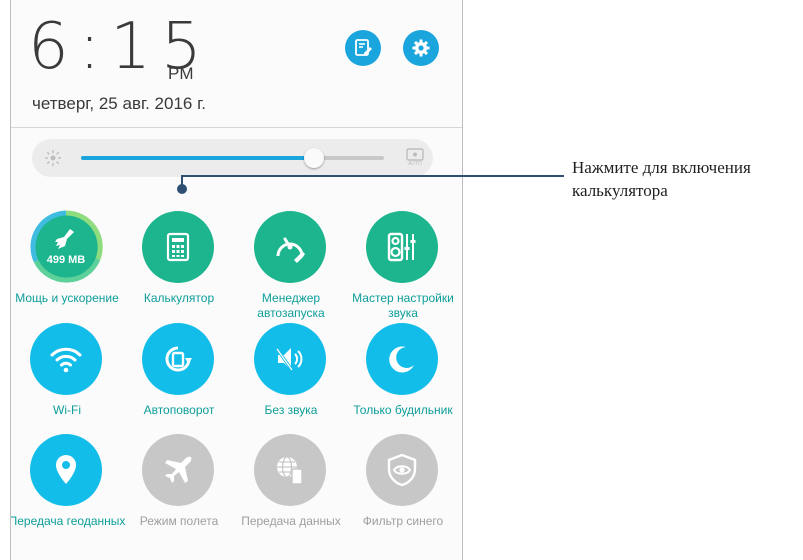 The height and width of the screenshot is (560, 803). I want to click on calculator-icon, so click(178, 247).